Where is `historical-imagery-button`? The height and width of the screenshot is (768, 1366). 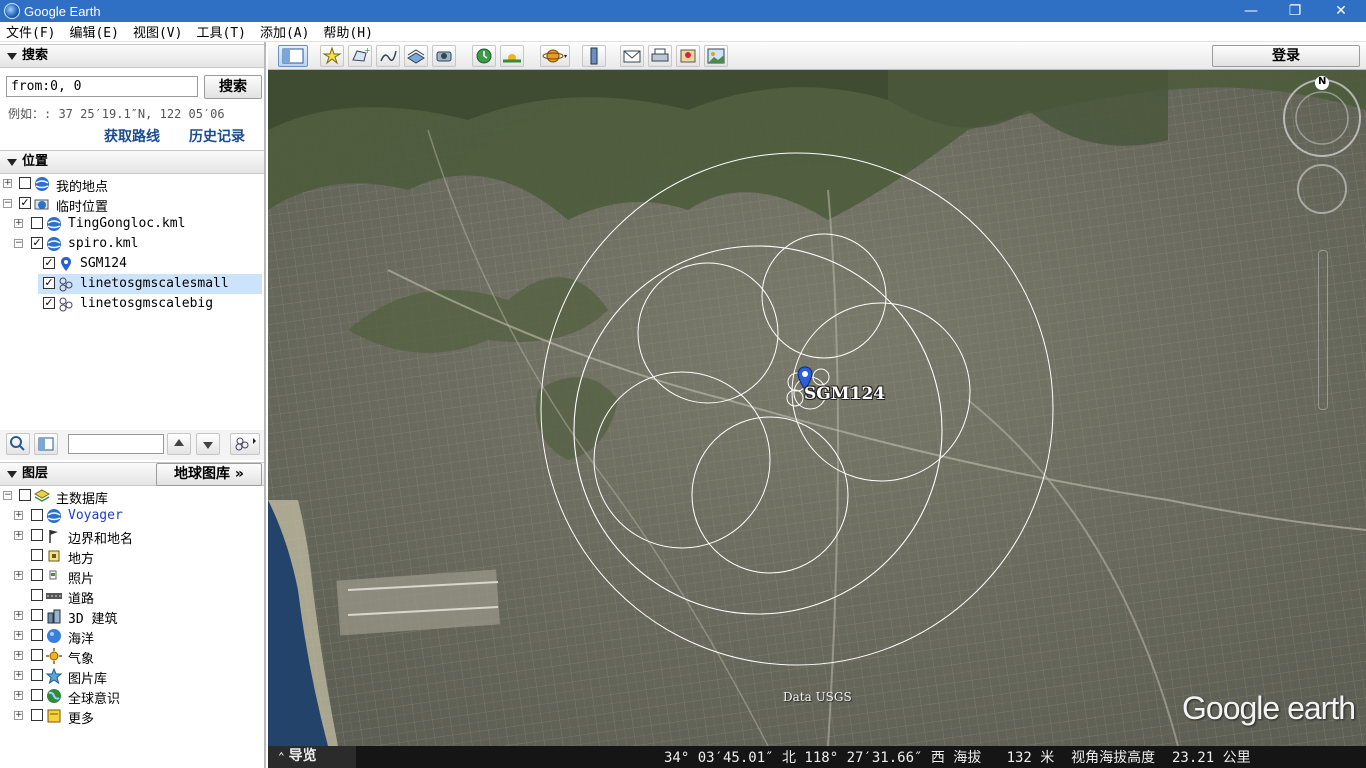 historical-imagery-button is located at coordinates (484, 56).